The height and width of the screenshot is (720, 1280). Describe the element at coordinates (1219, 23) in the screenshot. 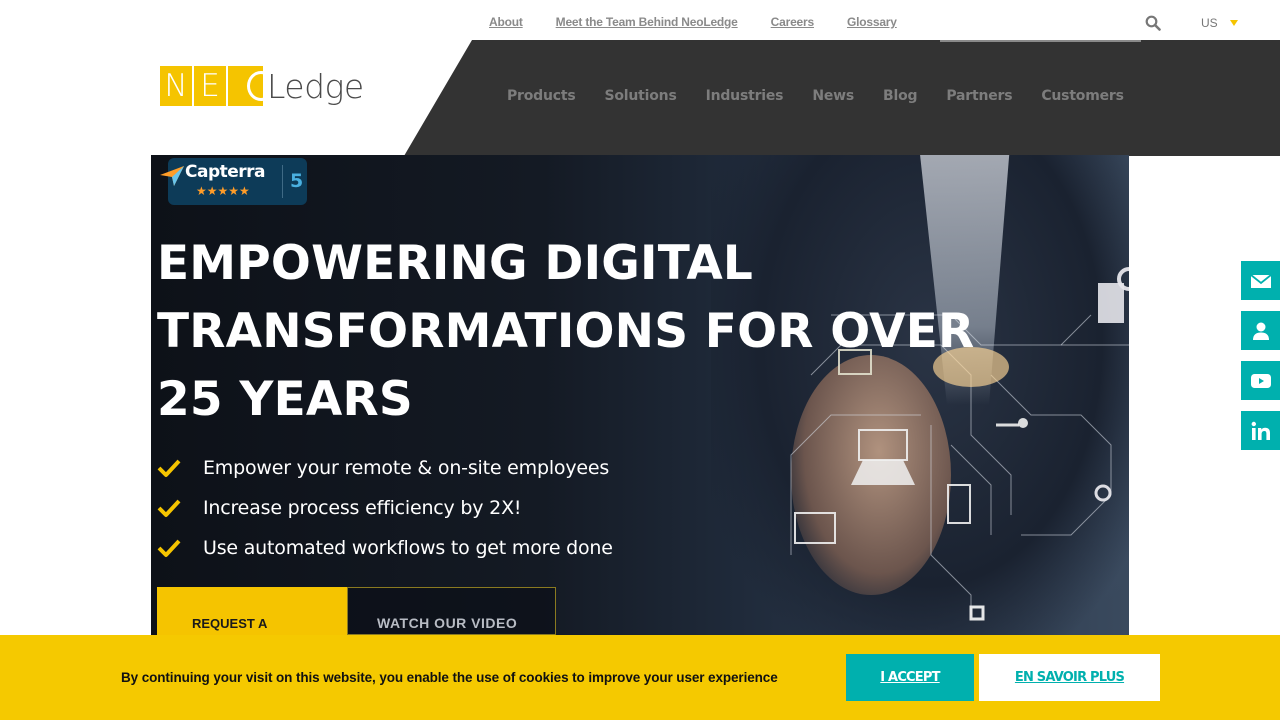

I see `language-selector: US` at that location.